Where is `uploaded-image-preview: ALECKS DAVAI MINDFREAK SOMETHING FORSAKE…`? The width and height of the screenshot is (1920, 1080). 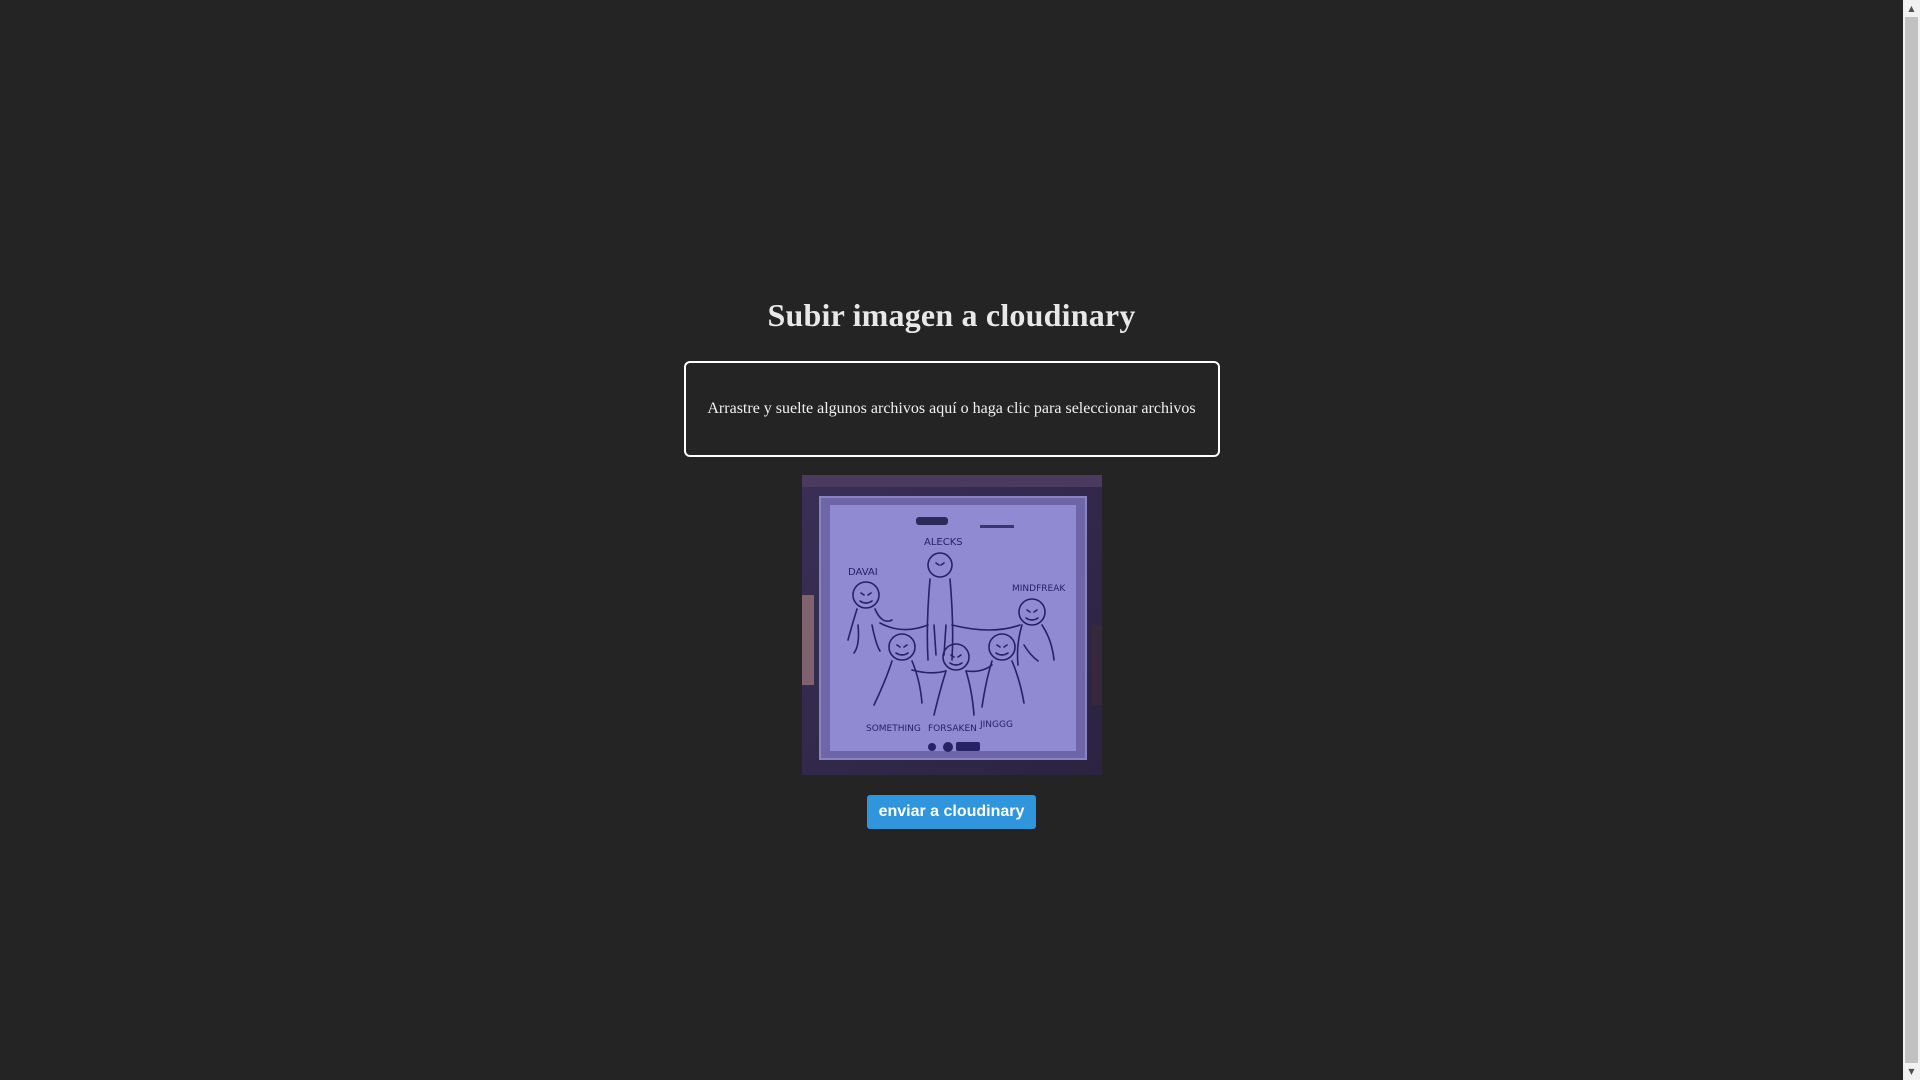
uploaded-image-preview: ALECKS DAVAI MINDFREAK SOMETHING FORSAKE… is located at coordinates (951, 625).